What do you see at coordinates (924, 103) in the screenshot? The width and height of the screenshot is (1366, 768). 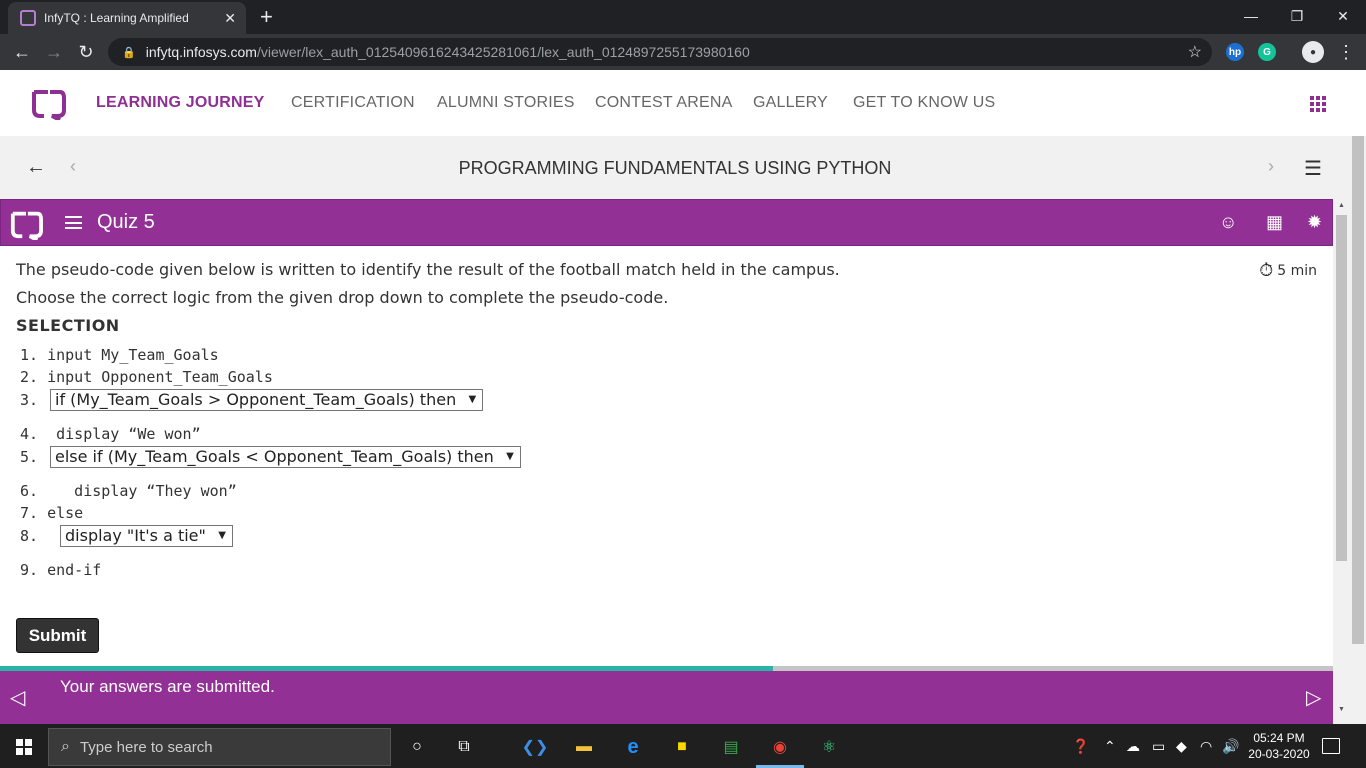 I see `nav-get-to-know-us: GET TO KNOW US` at bounding box center [924, 103].